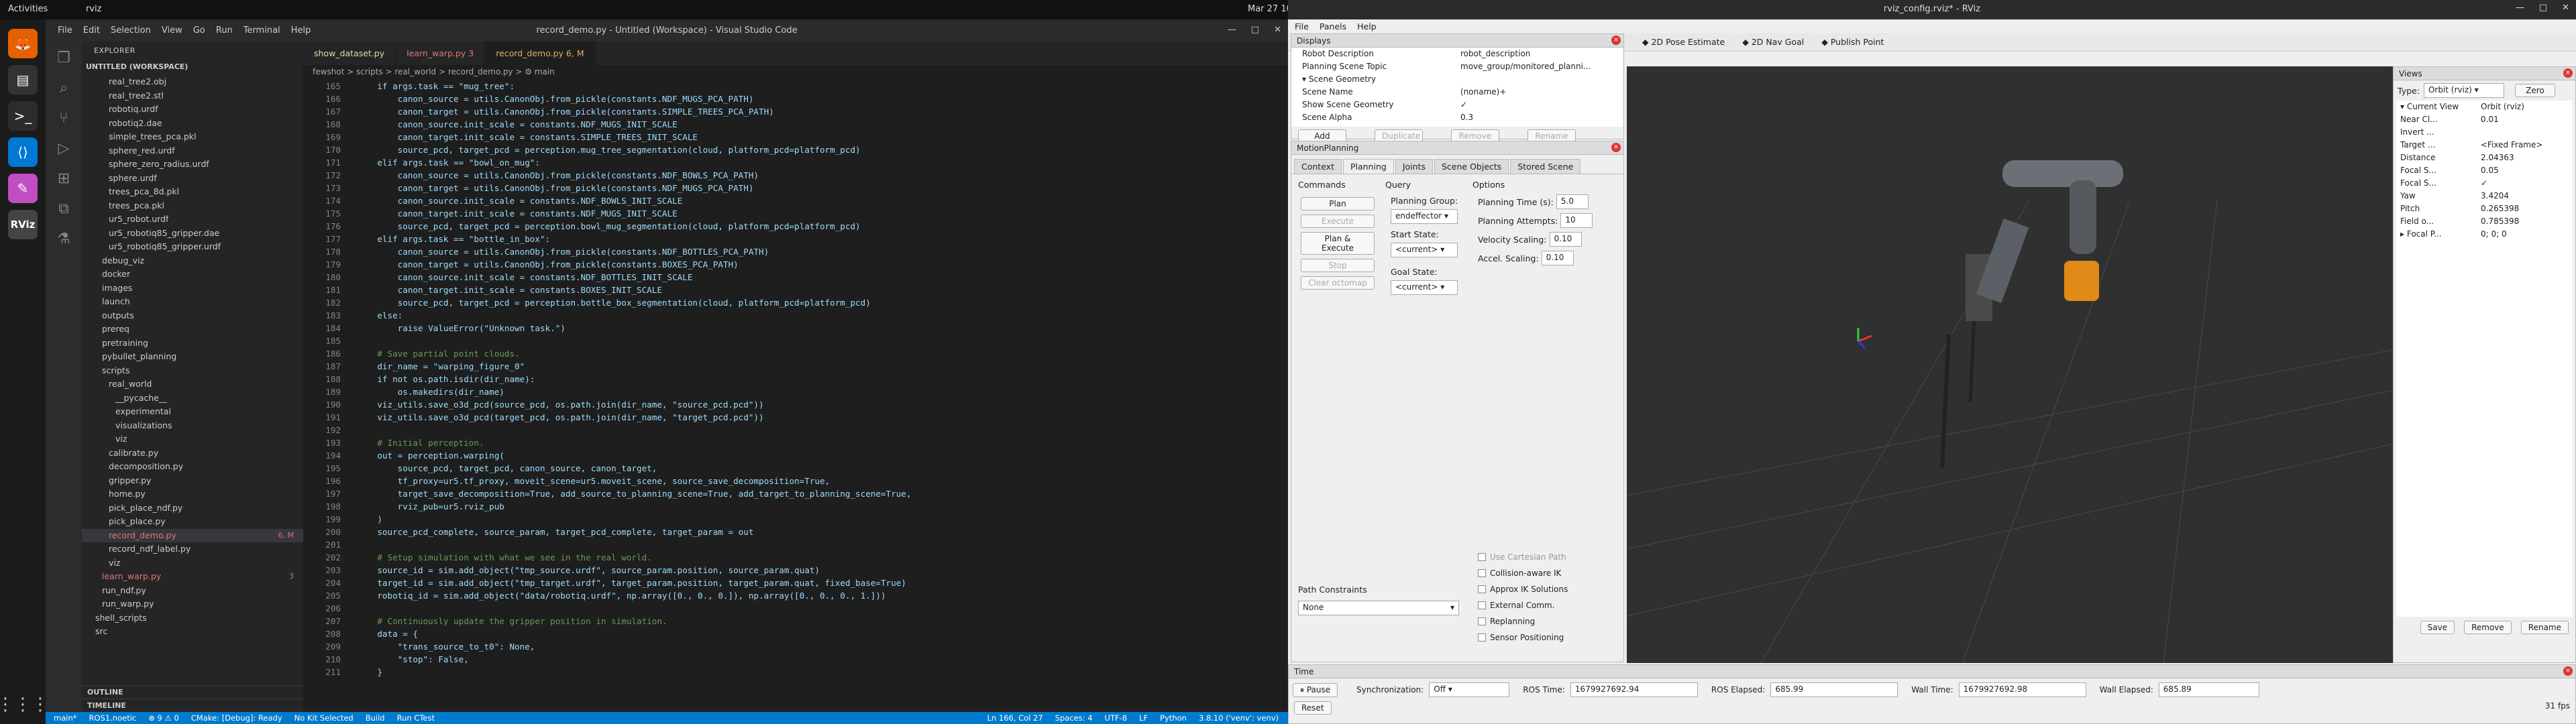  What do you see at coordinates (236, 718) in the screenshot?
I see `cmake-status: CMake: [Debug]: Ready` at bounding box center [236, 718].